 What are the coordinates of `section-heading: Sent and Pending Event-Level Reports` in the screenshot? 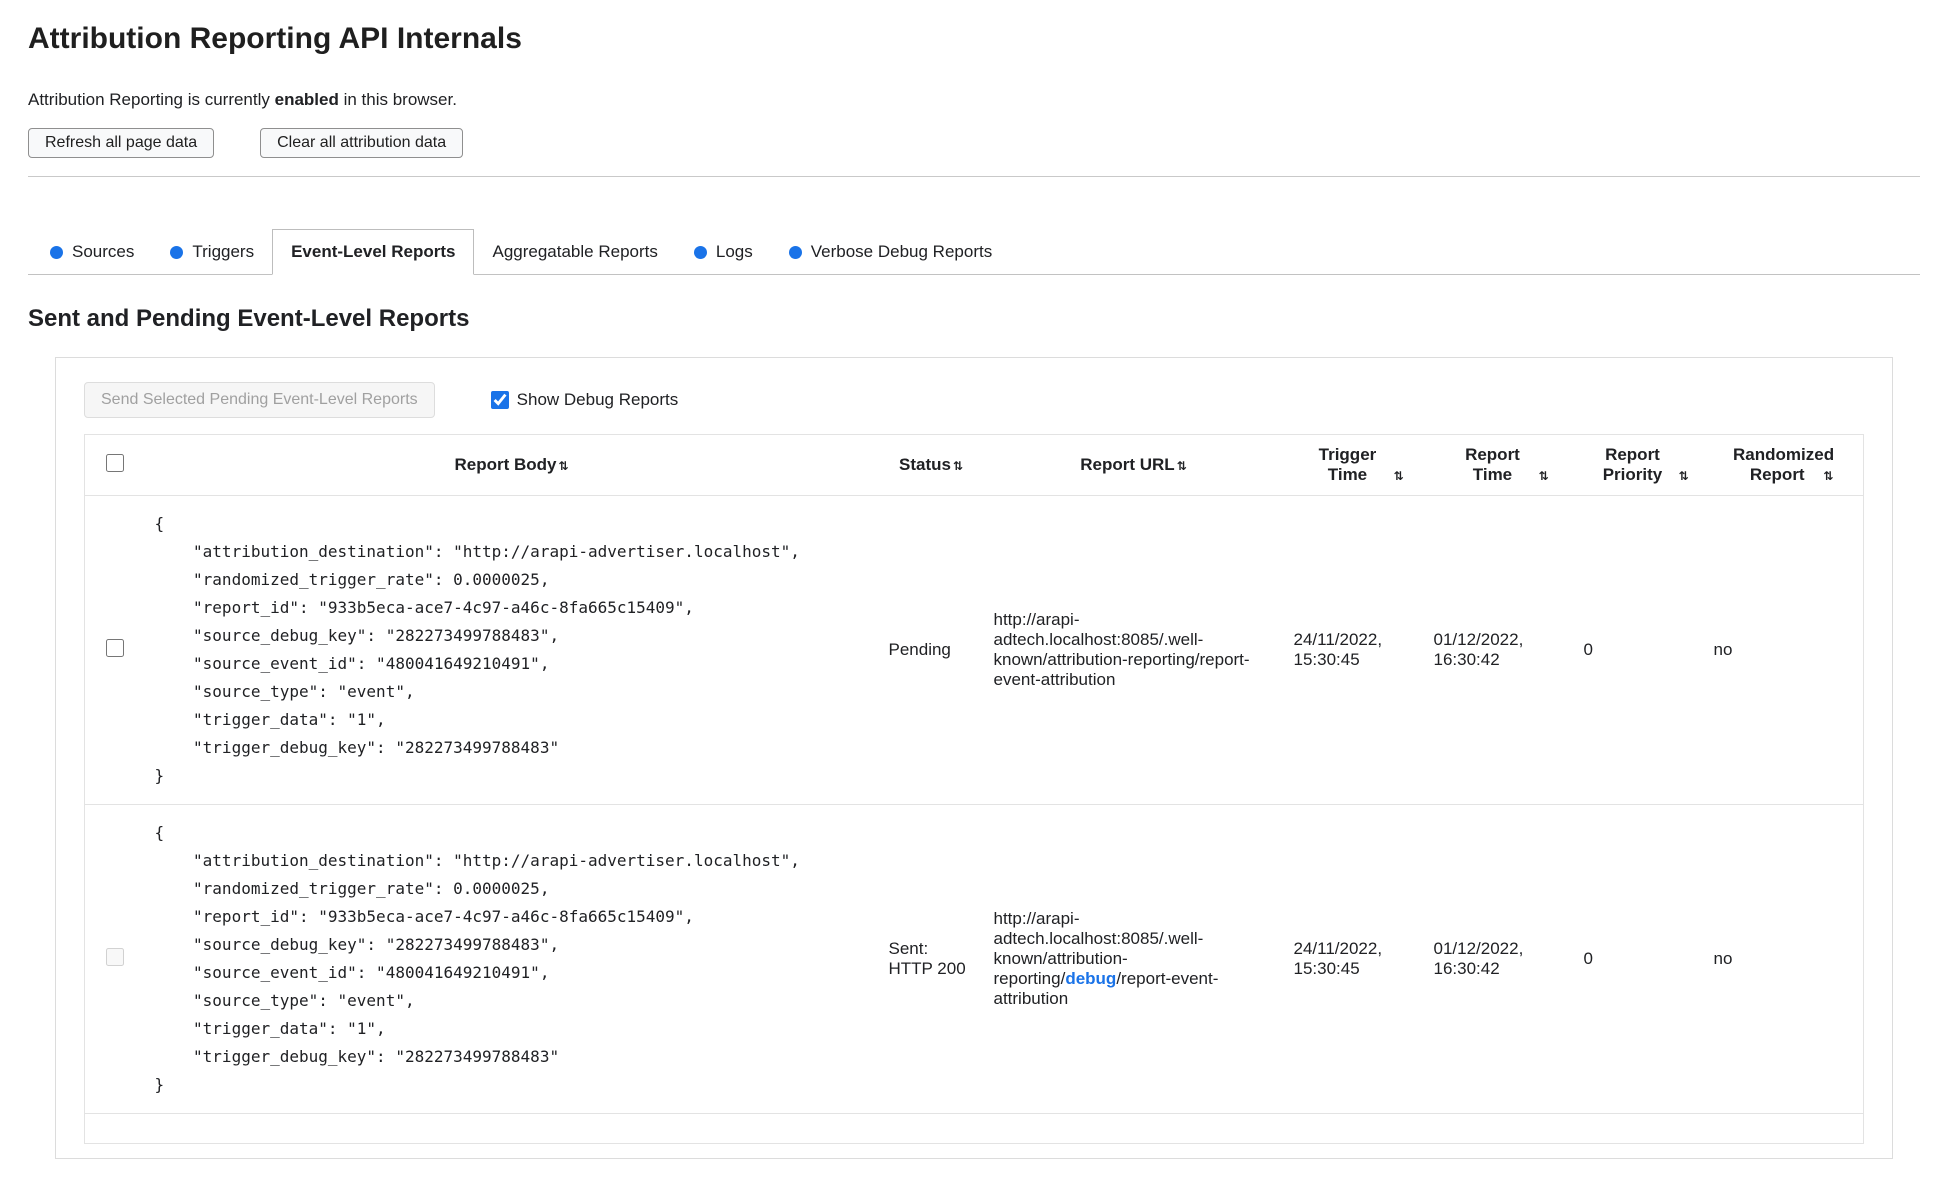 It's located at (249, 318).